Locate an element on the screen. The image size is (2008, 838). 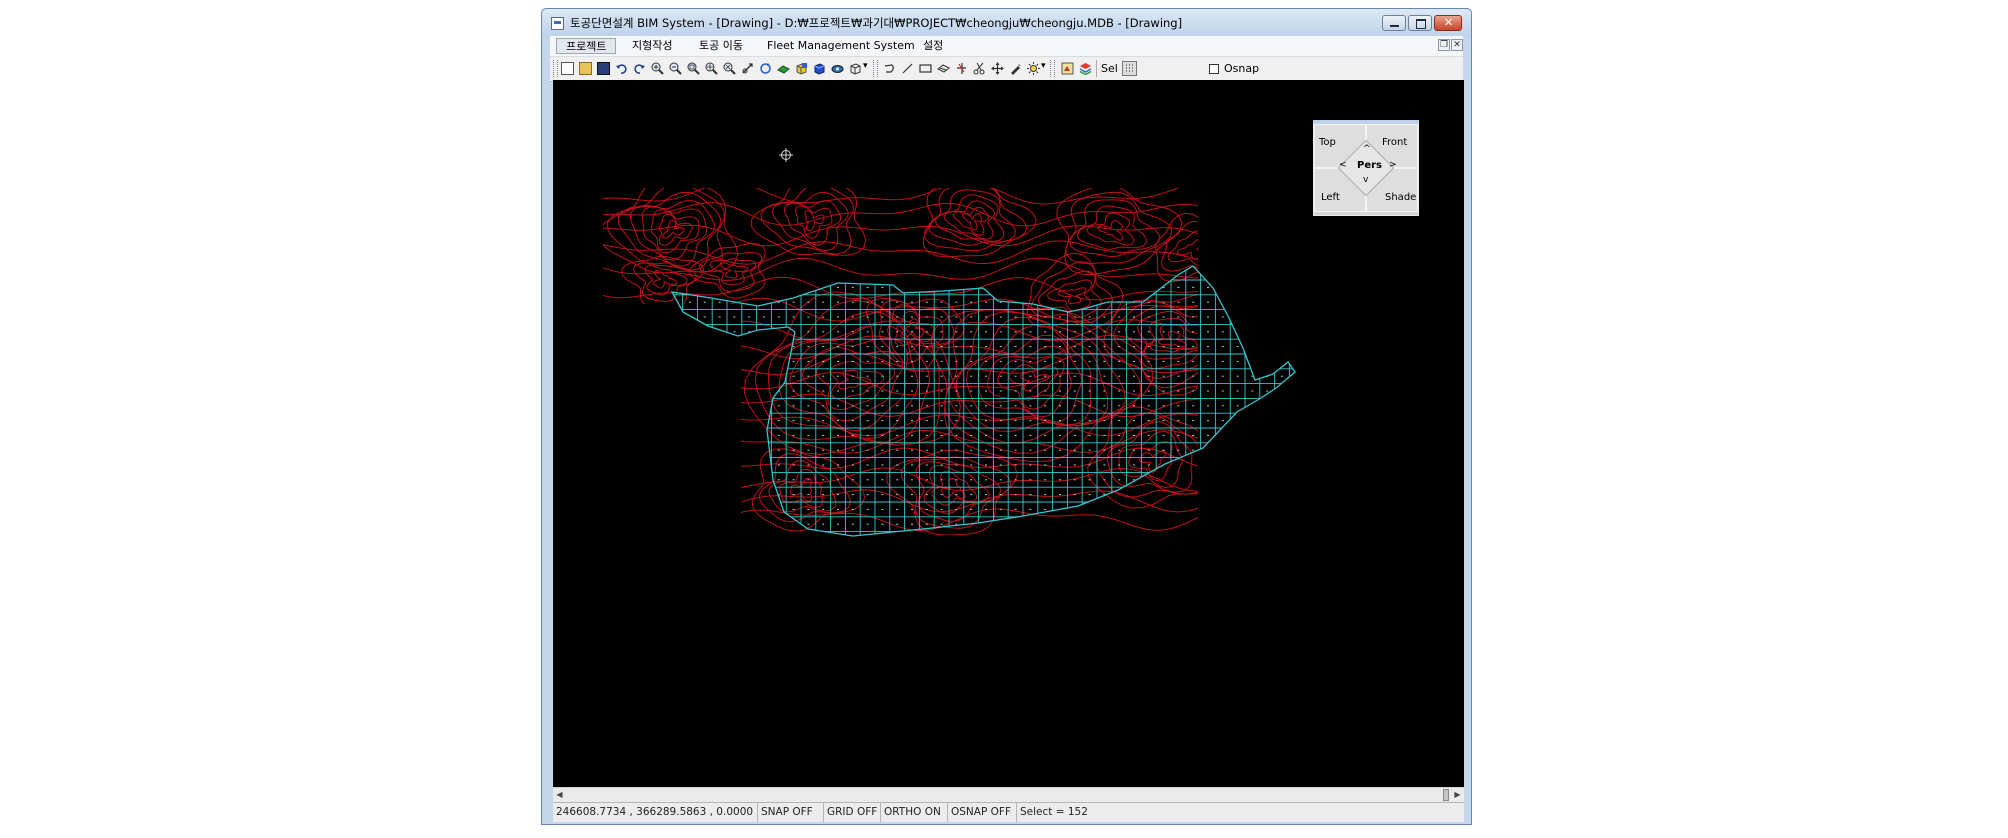
move-icon is located at coordinates (997, 68).